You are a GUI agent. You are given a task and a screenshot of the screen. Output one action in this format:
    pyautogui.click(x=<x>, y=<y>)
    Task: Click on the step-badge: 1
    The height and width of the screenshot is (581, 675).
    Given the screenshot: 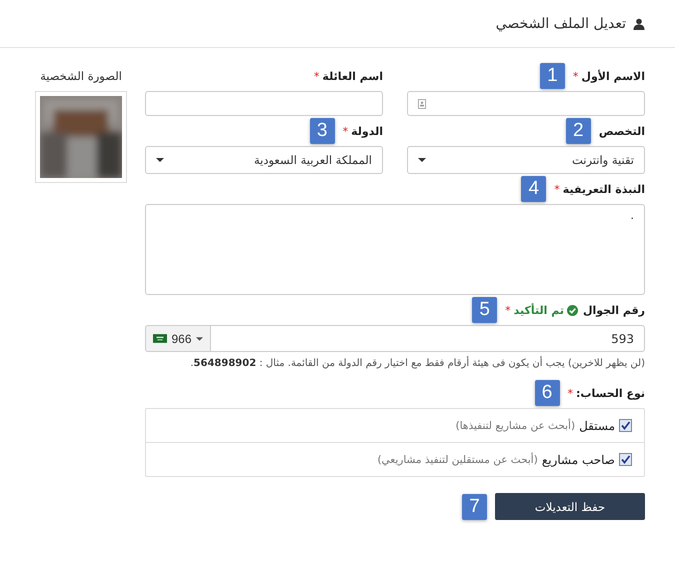 What is the action you would take?
    pyautogui.click(x=552, y=76)
    